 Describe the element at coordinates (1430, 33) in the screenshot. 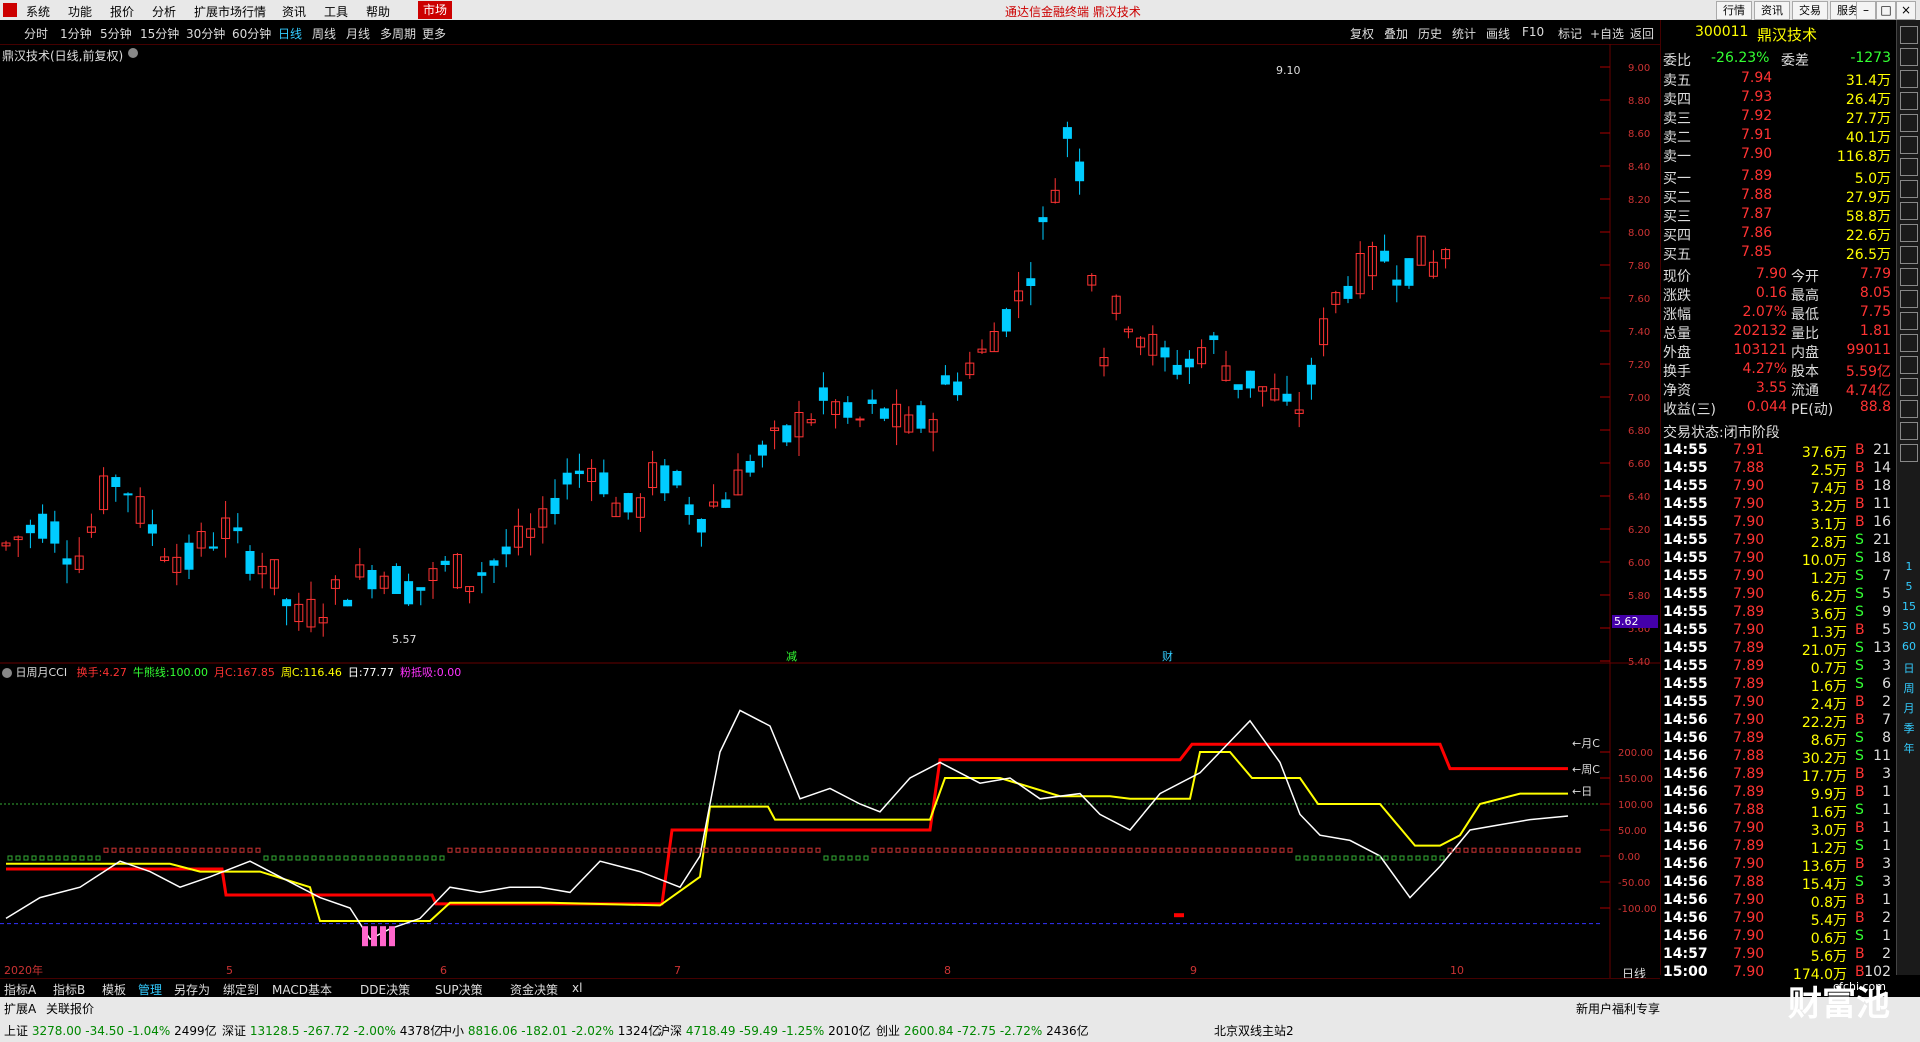

I see `toolbar-history: 历史` at that location.